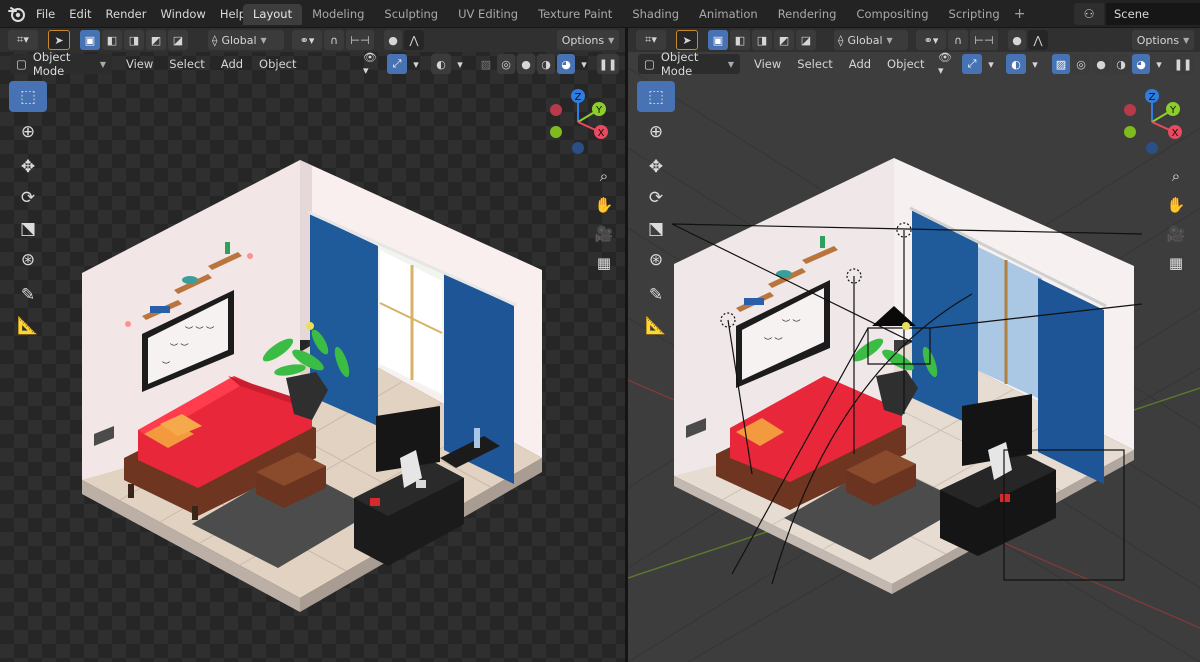 The height and width of the screenshot is (662, 1200). What do you see at coordinates (80, 14) in the screenshot?
I see `menu-edit: Edit` at bounding box center [80, 14].